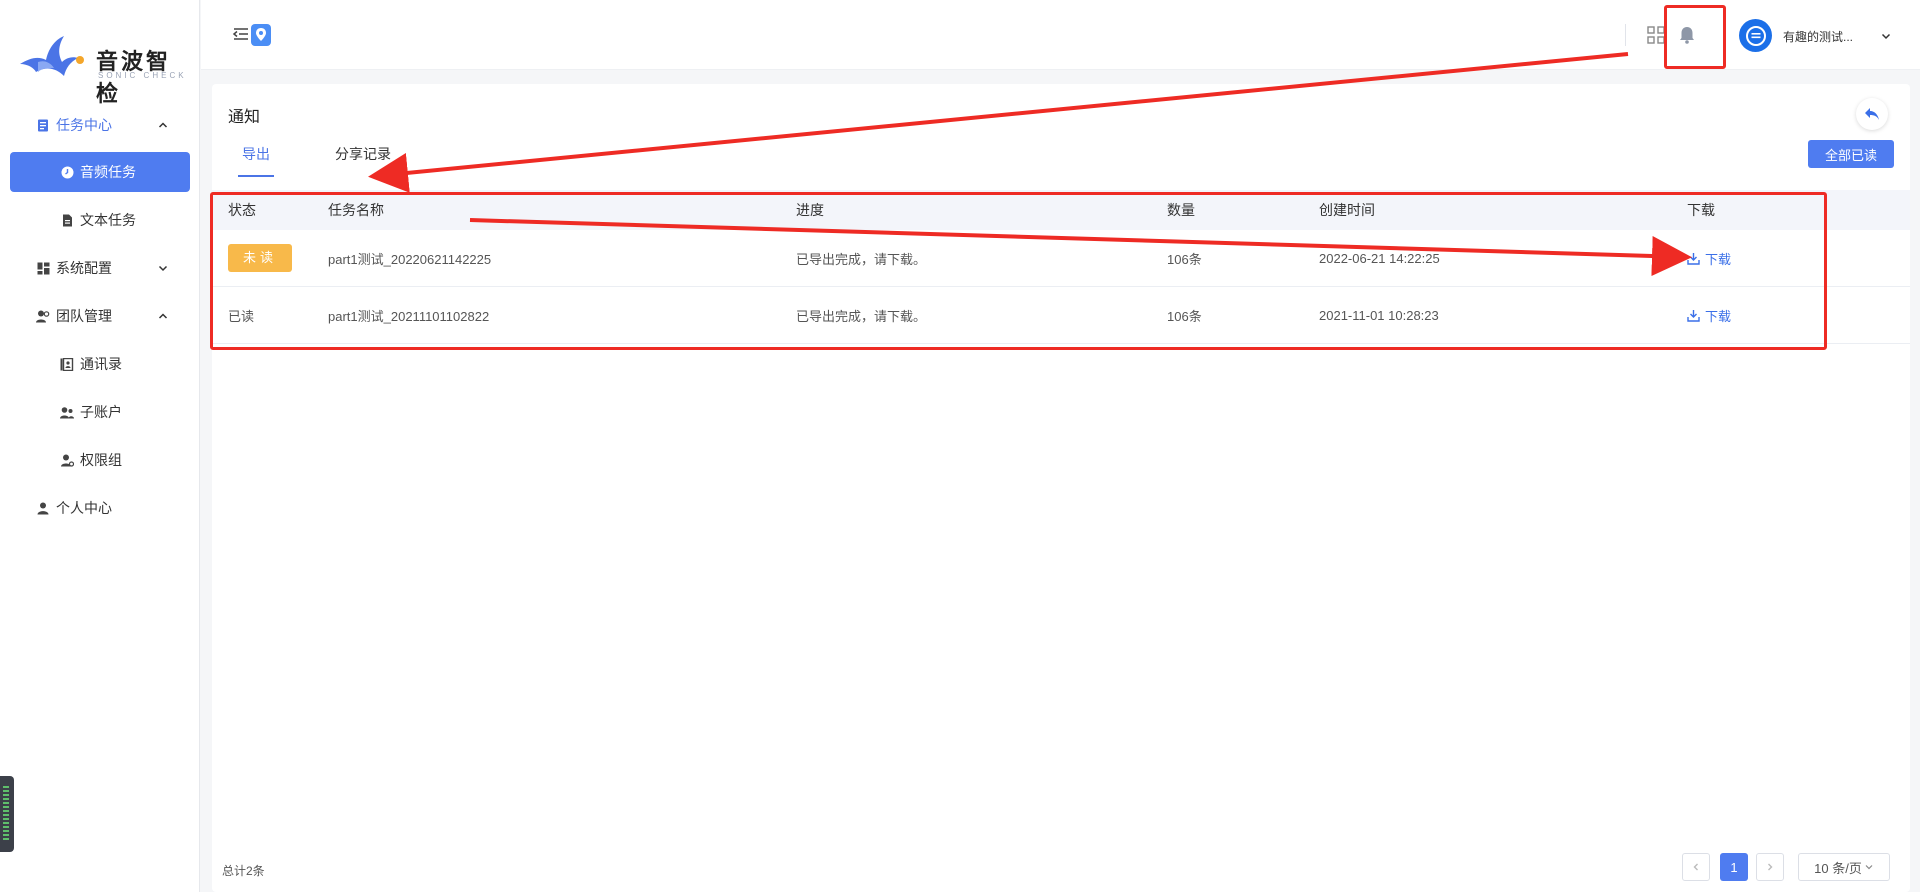 The width and height of the screenshot is (1920, 892). I want to click on created-time-cell: 2021-11-01 10:28:23, so click(1379, 315).